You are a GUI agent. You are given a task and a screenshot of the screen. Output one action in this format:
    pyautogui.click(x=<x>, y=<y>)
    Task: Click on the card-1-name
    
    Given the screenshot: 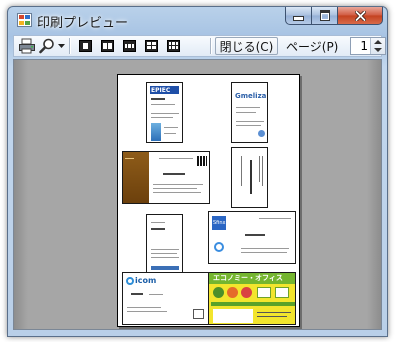 What is the action you would take?
    pyautogui.click(x=158, y=99)
    